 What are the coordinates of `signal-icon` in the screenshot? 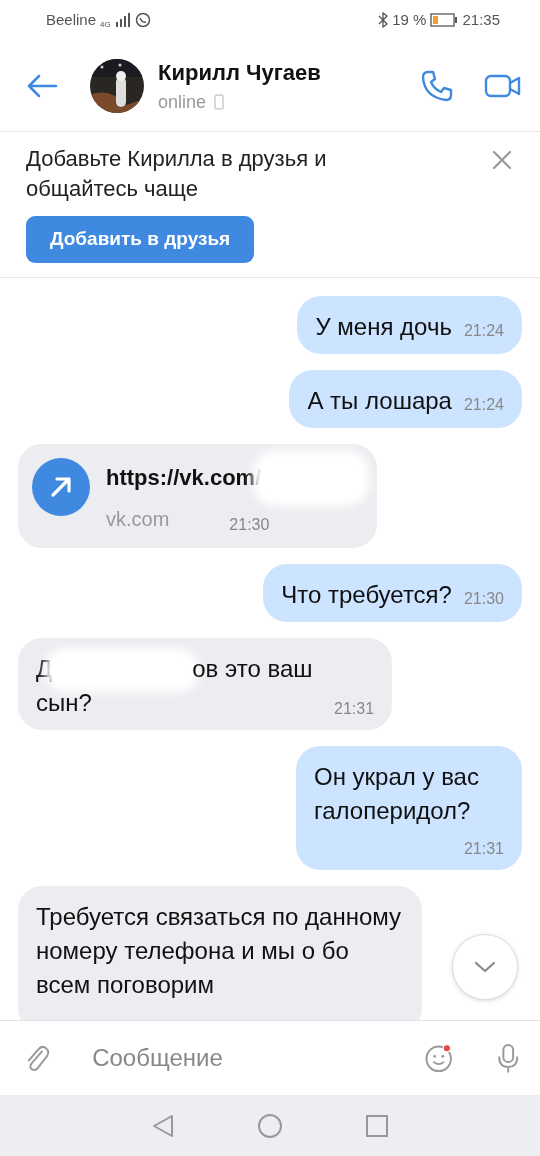 It's located at (122, 20).